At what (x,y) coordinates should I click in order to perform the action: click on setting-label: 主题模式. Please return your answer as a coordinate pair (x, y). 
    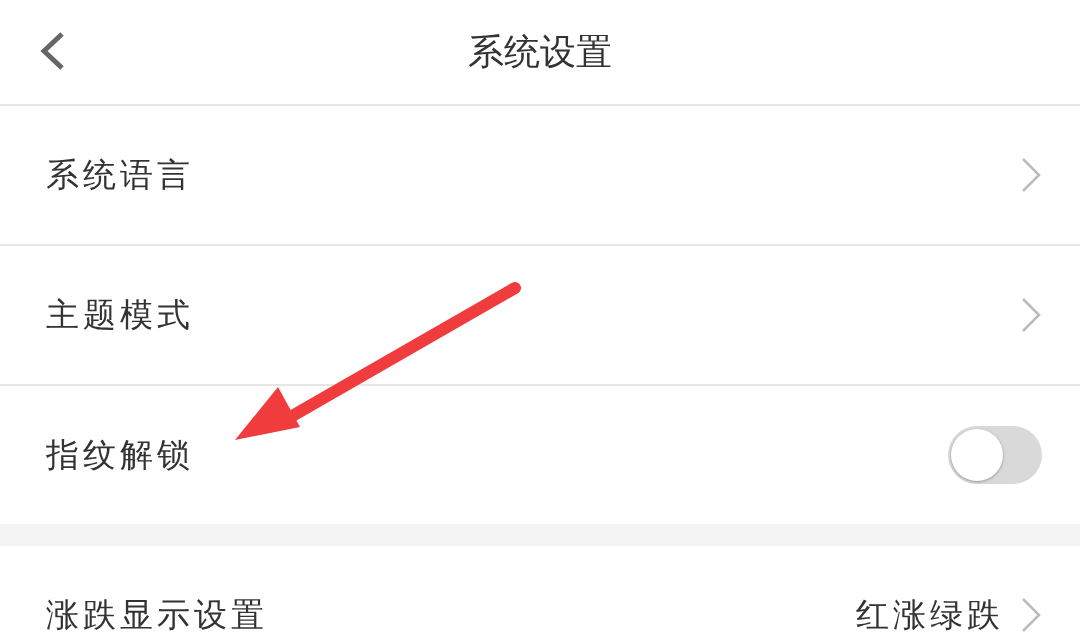
    Looking at the image, I should click on (533, 315).